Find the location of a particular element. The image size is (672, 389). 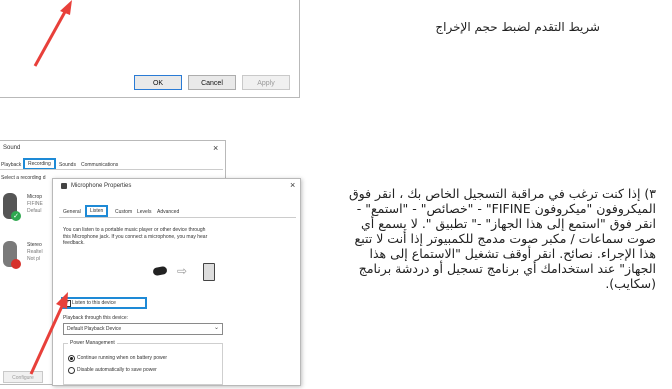

default-check-icon: ✓ is located at coordinates (16, 216).